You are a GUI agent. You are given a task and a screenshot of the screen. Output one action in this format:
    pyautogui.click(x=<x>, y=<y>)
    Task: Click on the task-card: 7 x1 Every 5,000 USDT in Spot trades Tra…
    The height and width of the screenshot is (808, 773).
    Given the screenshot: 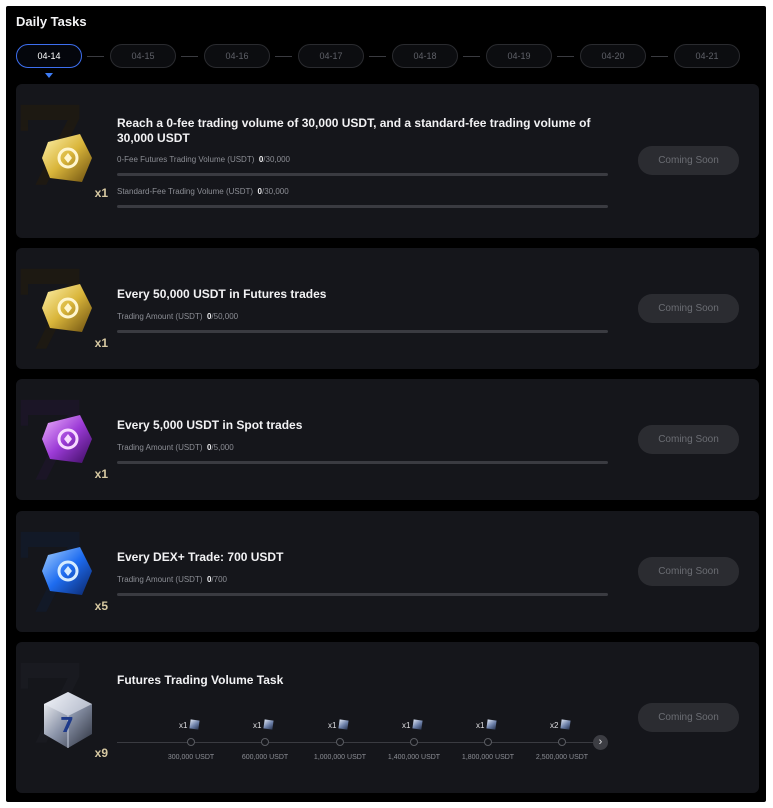 What is the action you would take?
    pyautogui.click(x=387, y=439)
    